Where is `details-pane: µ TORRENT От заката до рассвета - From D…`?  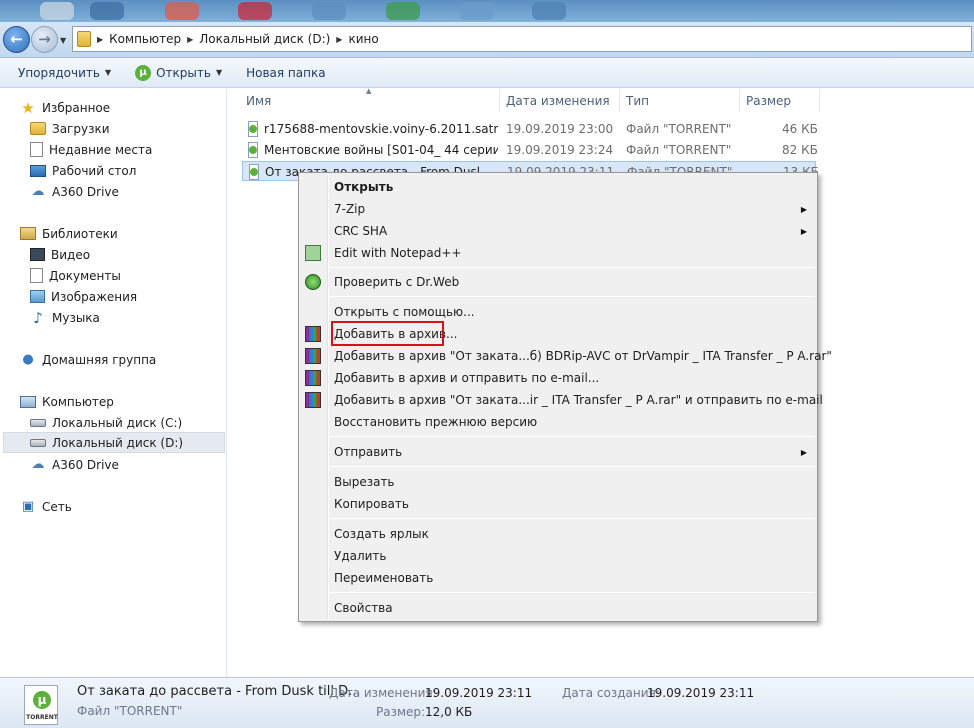 details-pane: µ TORRENT От заката до рассвета - From D… is located at coordinates (487, 702).